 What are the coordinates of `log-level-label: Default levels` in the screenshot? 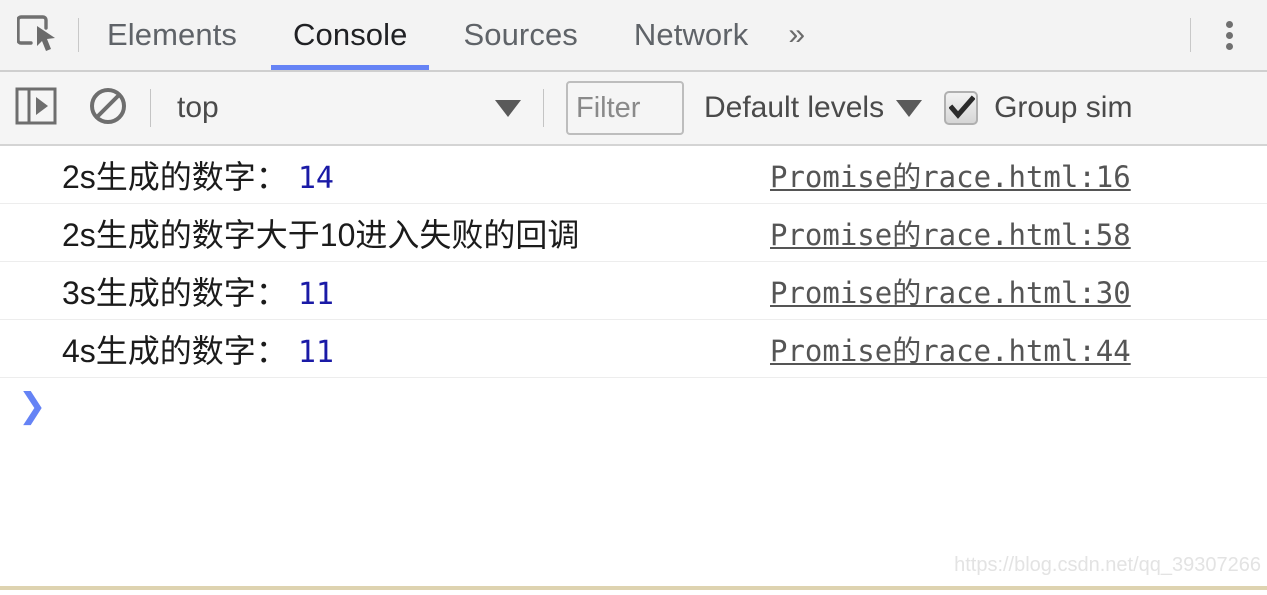 It's located at (794, 107).